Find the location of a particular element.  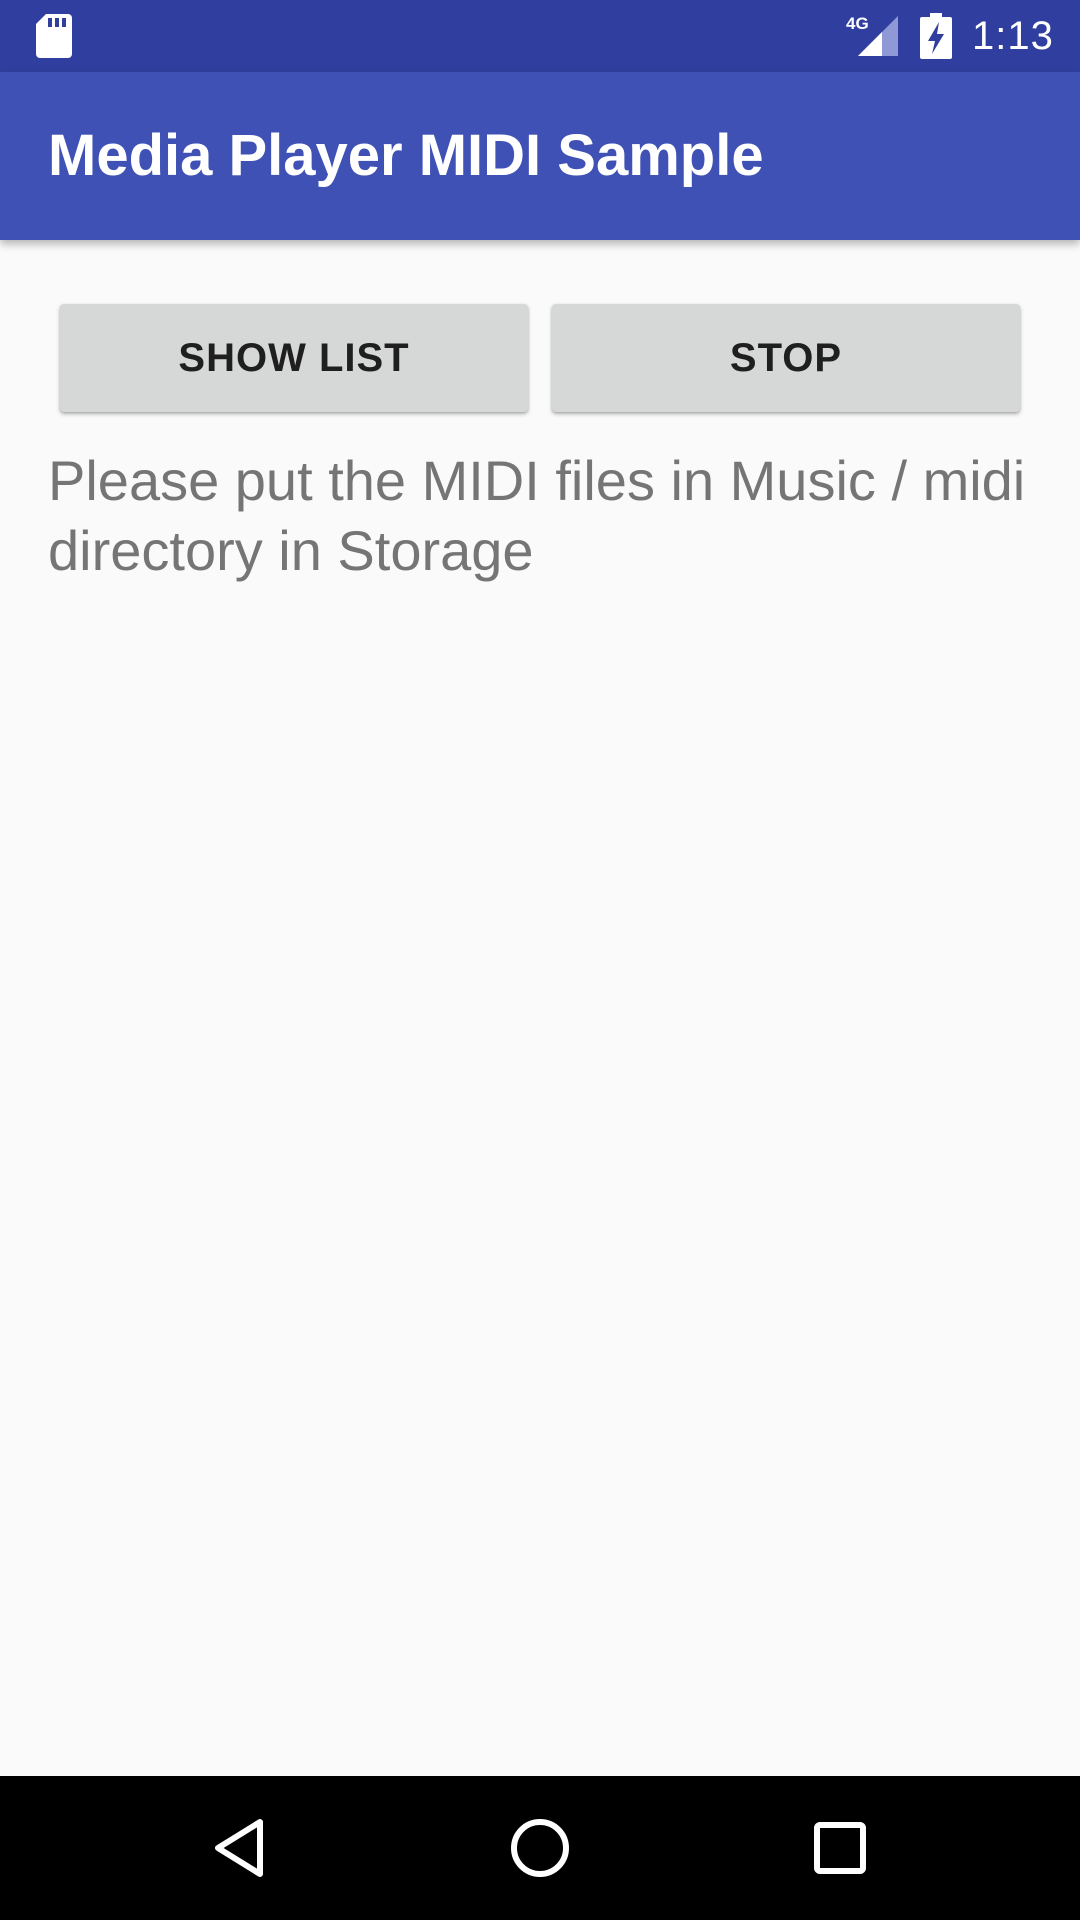

nav-home-button is located at coordinates (540, 1848).